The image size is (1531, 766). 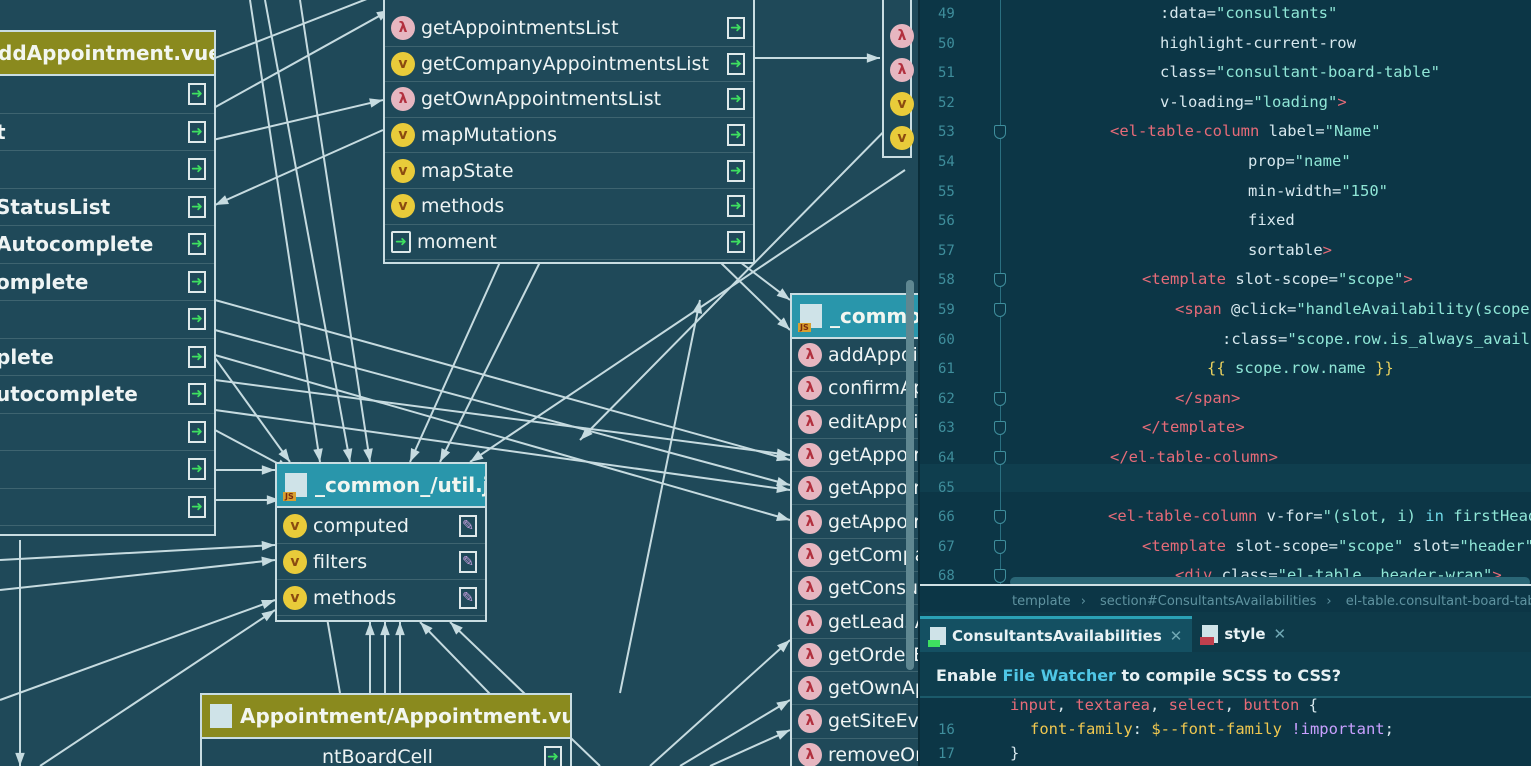 I want to click on member-row: Autocomplete ➜, so click(x=107, y=245).